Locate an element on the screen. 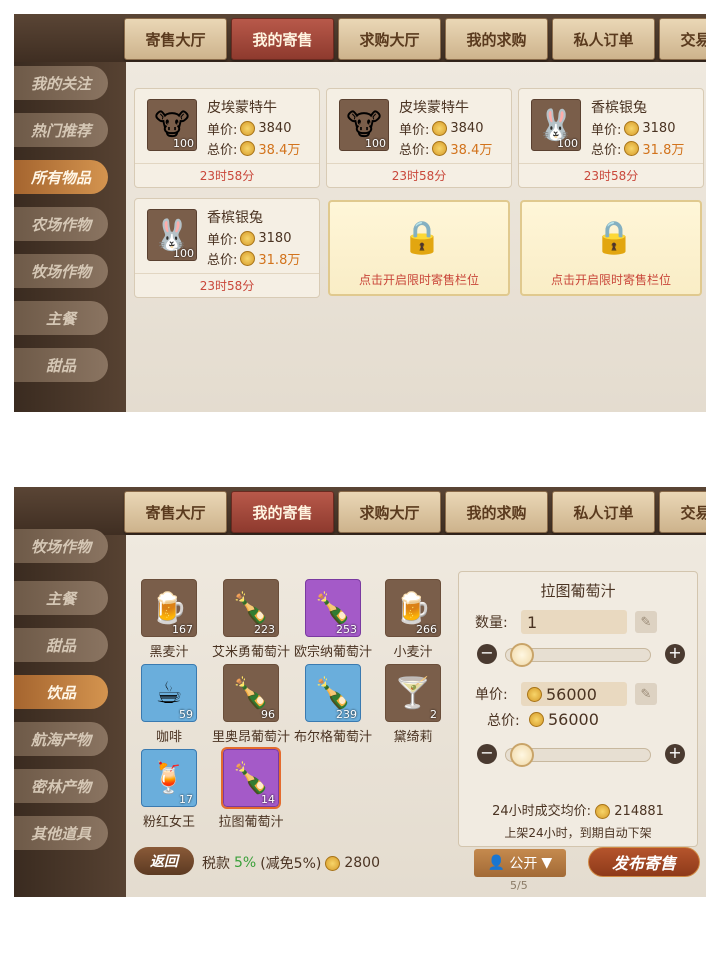 Image resolution: width=720 pixels, height=960 pixels. drink-item: 🍾 253 欧宗纳葡萄汁 is located at coordinates (333, 620).